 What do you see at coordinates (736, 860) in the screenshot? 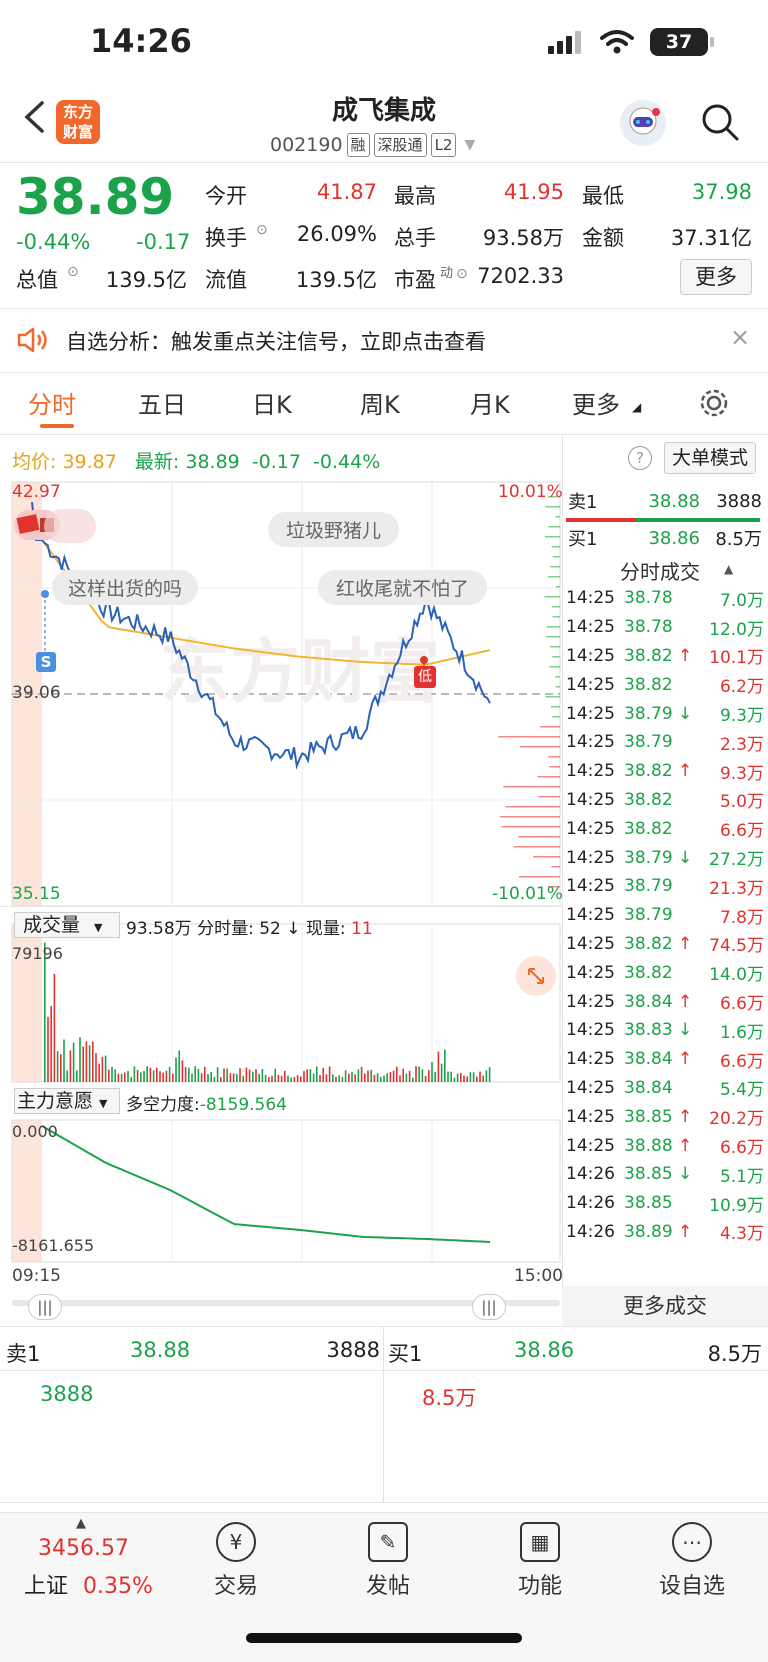
I see `trade-volume: 27.2万` at bounding box center [736, 860].